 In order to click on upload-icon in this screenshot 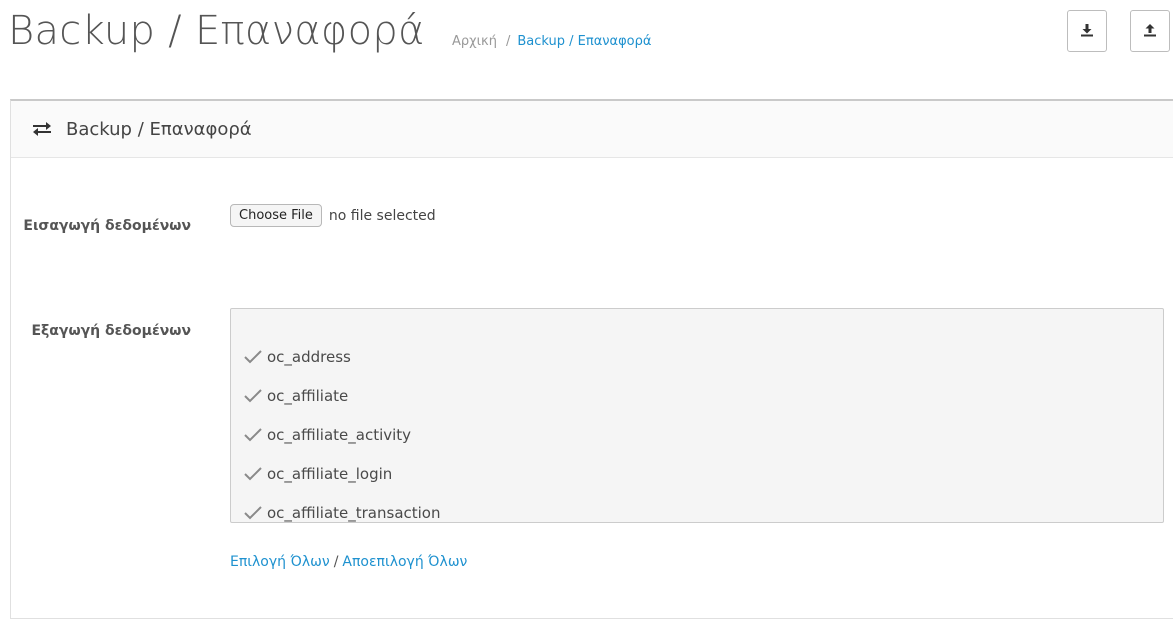, I will do `click(1150, 31)`.